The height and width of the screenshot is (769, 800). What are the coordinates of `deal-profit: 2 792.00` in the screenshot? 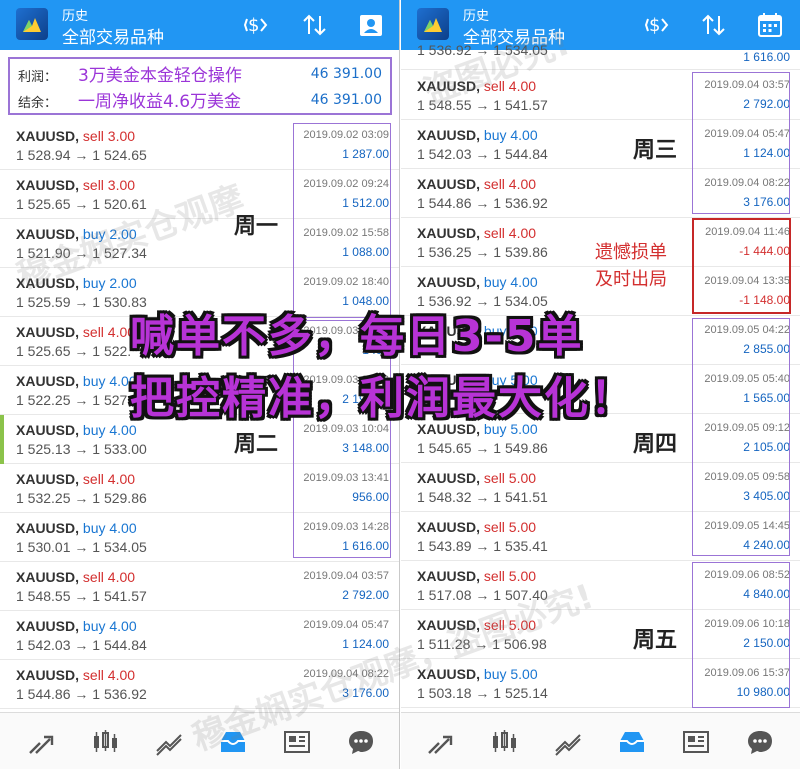 It's located at (766, 104).